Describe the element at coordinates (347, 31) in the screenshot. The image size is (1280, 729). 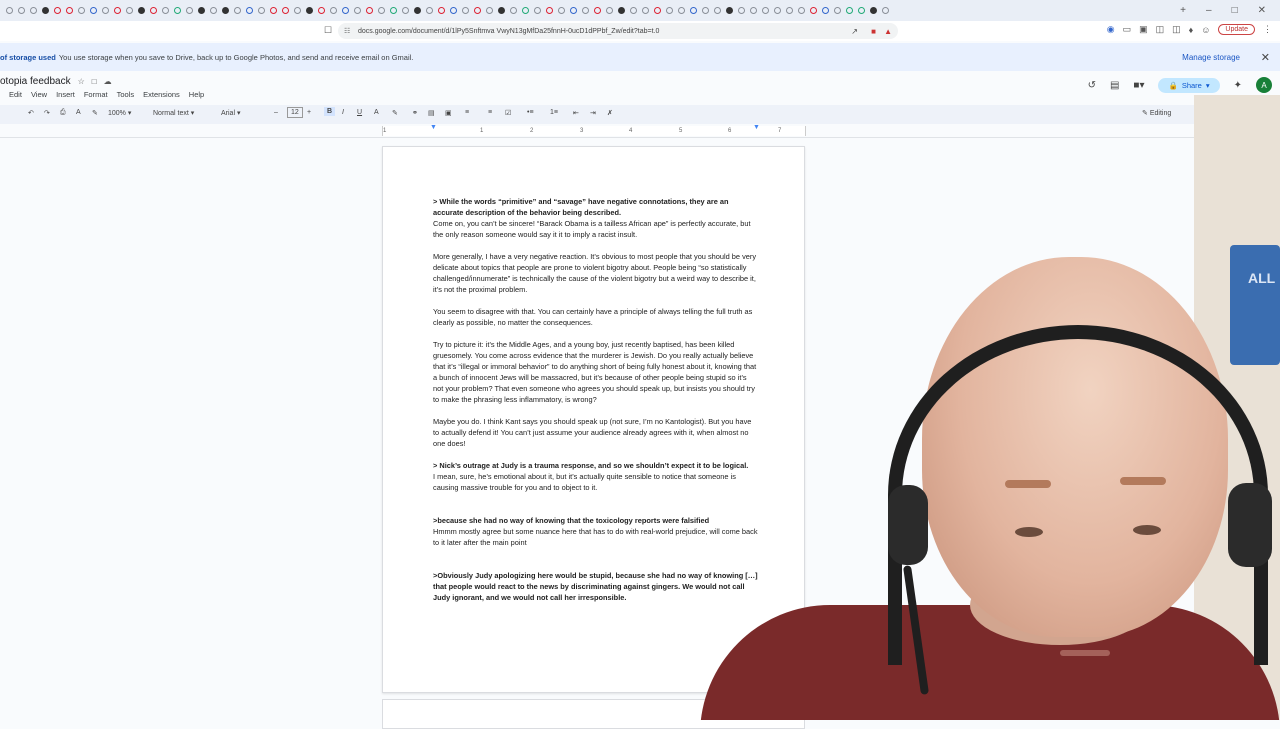
I see `site-info-icon: ☷` at that location.